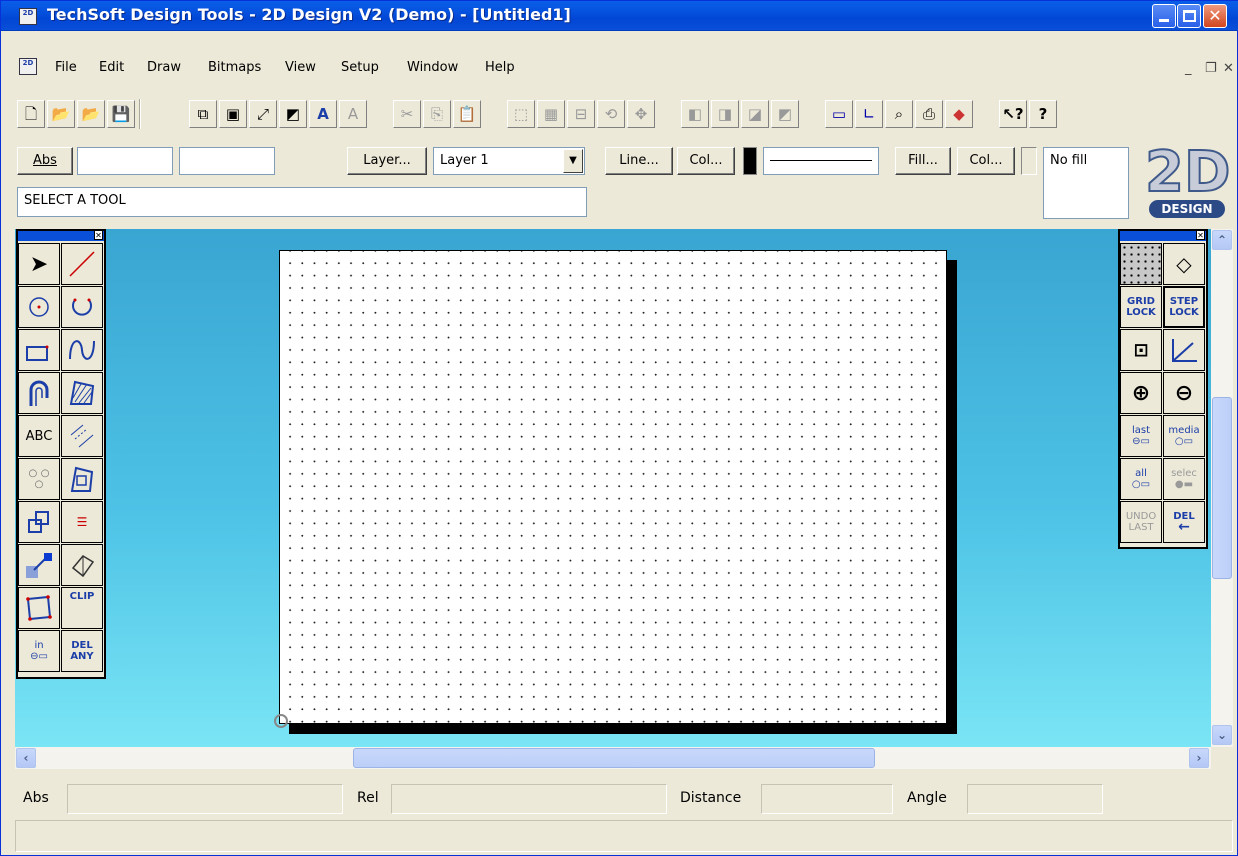 The height and width of the screenshot is (856, 1238). Describe the element at coordinates (28, 66) in the screenshot. I see `document-icon: 2D` at that location.